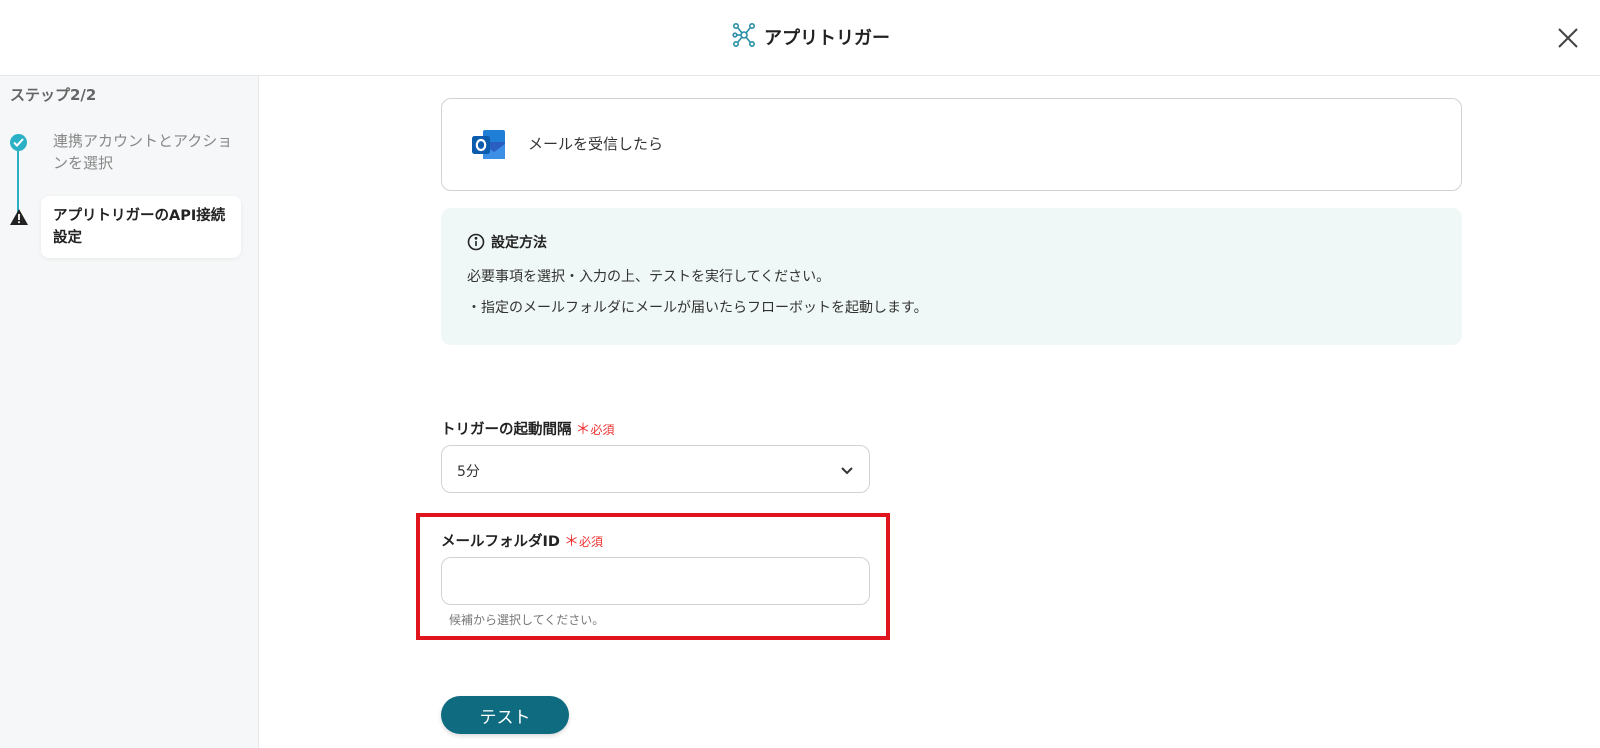 The height and width of the screenshot is (748, 1600). I want to click on info-heading: 設定方法, so click(507, 242).